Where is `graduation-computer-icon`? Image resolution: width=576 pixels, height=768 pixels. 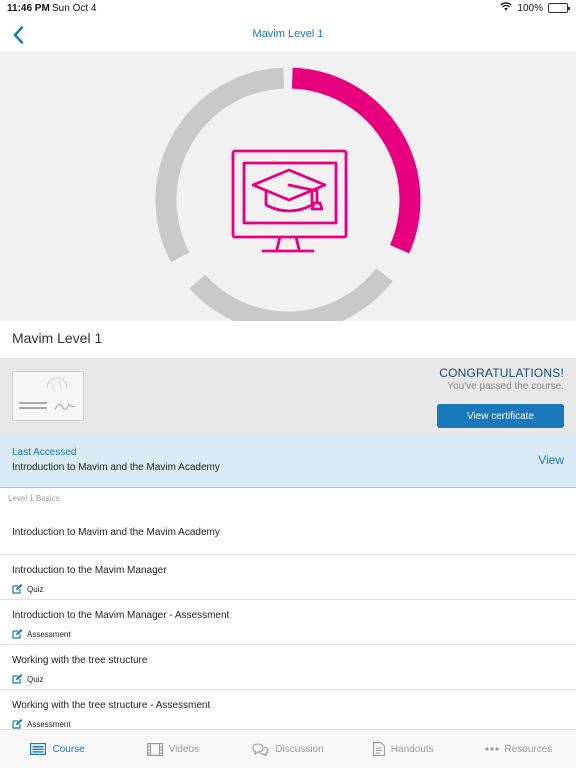 graduation-computer-icon is located at coordinates (289, 201).